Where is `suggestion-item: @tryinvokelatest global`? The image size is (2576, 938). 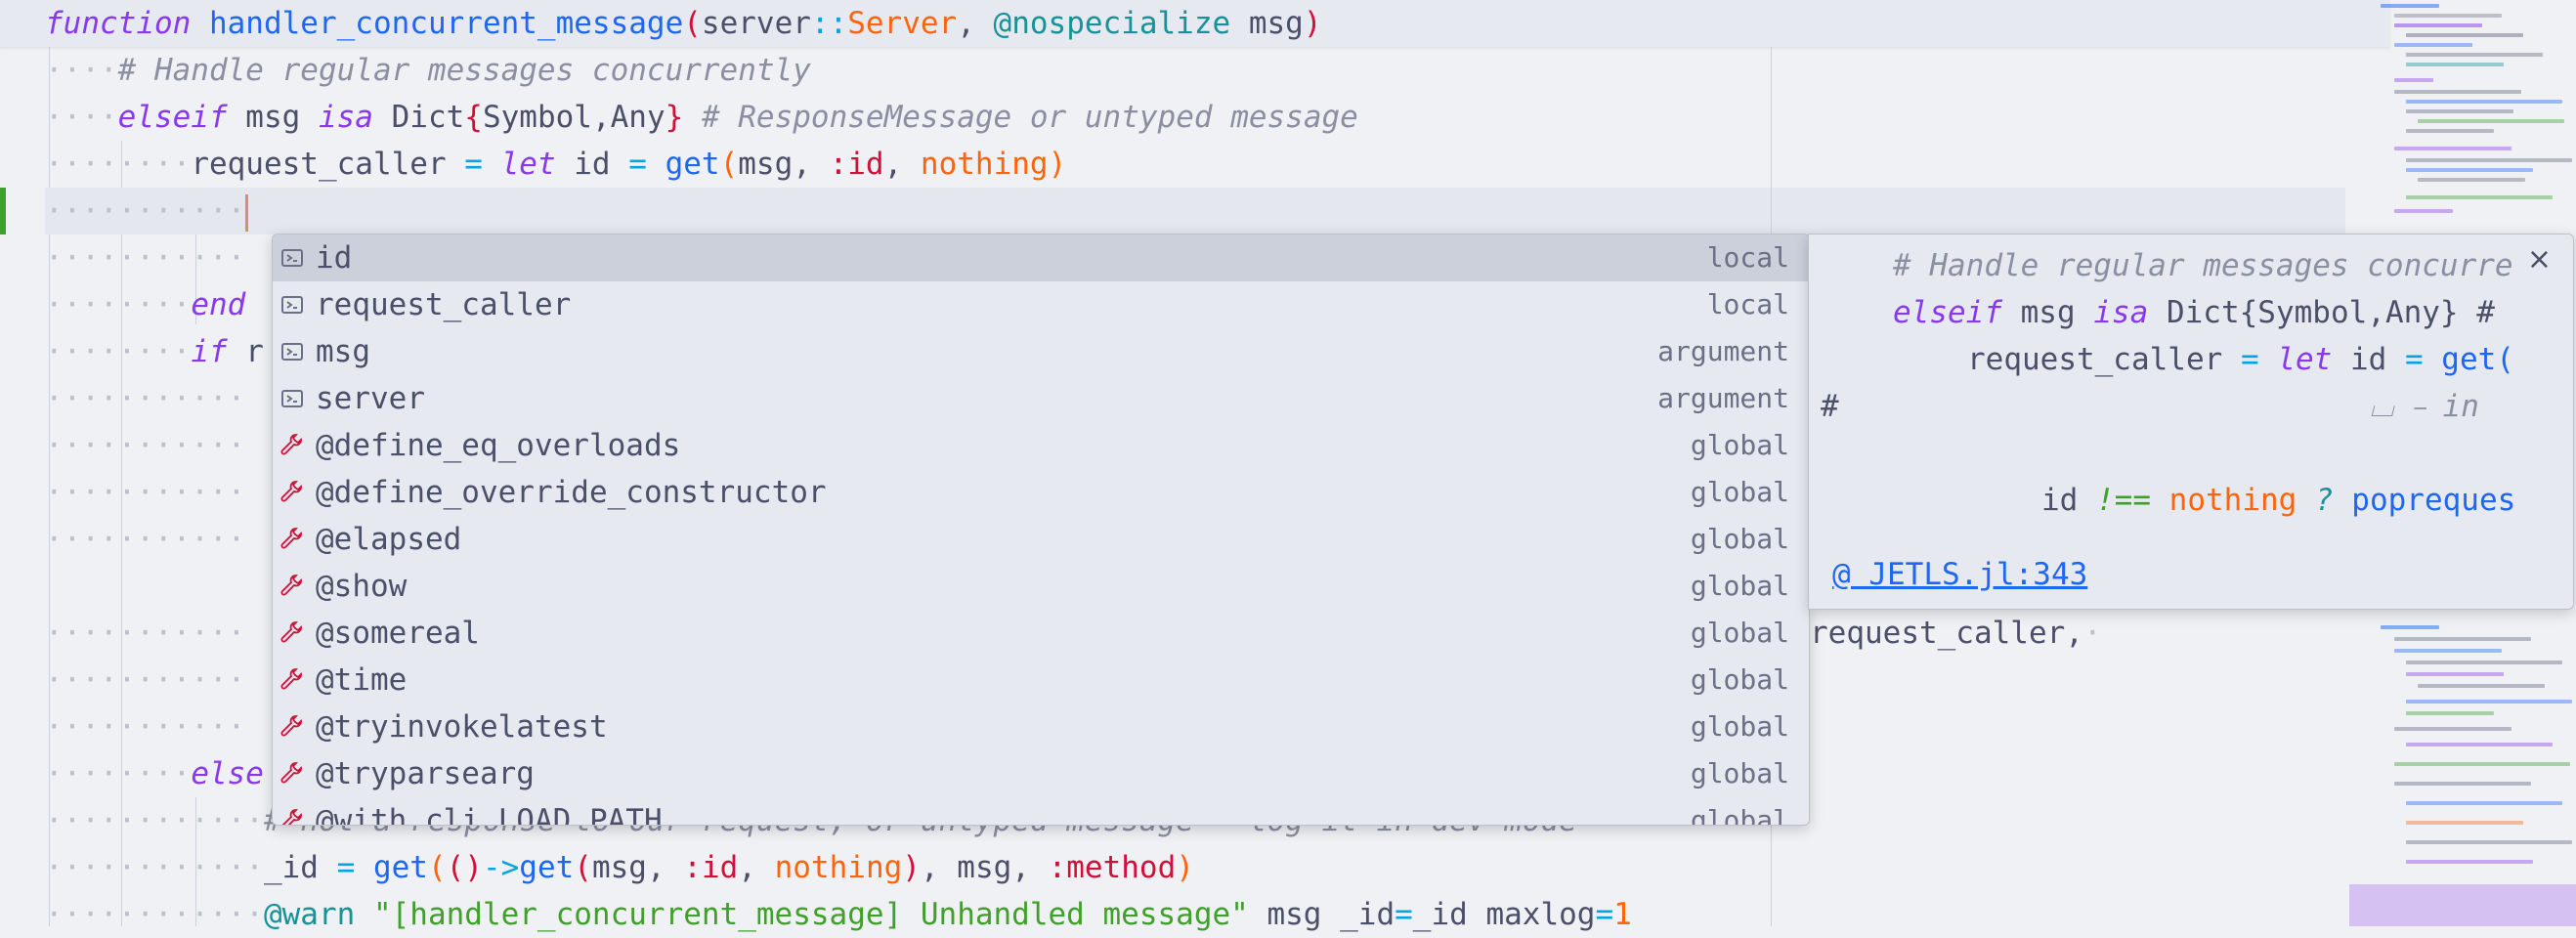
suggestion-item: @tryinvokelatest global is located at coordinates (1041, 727).